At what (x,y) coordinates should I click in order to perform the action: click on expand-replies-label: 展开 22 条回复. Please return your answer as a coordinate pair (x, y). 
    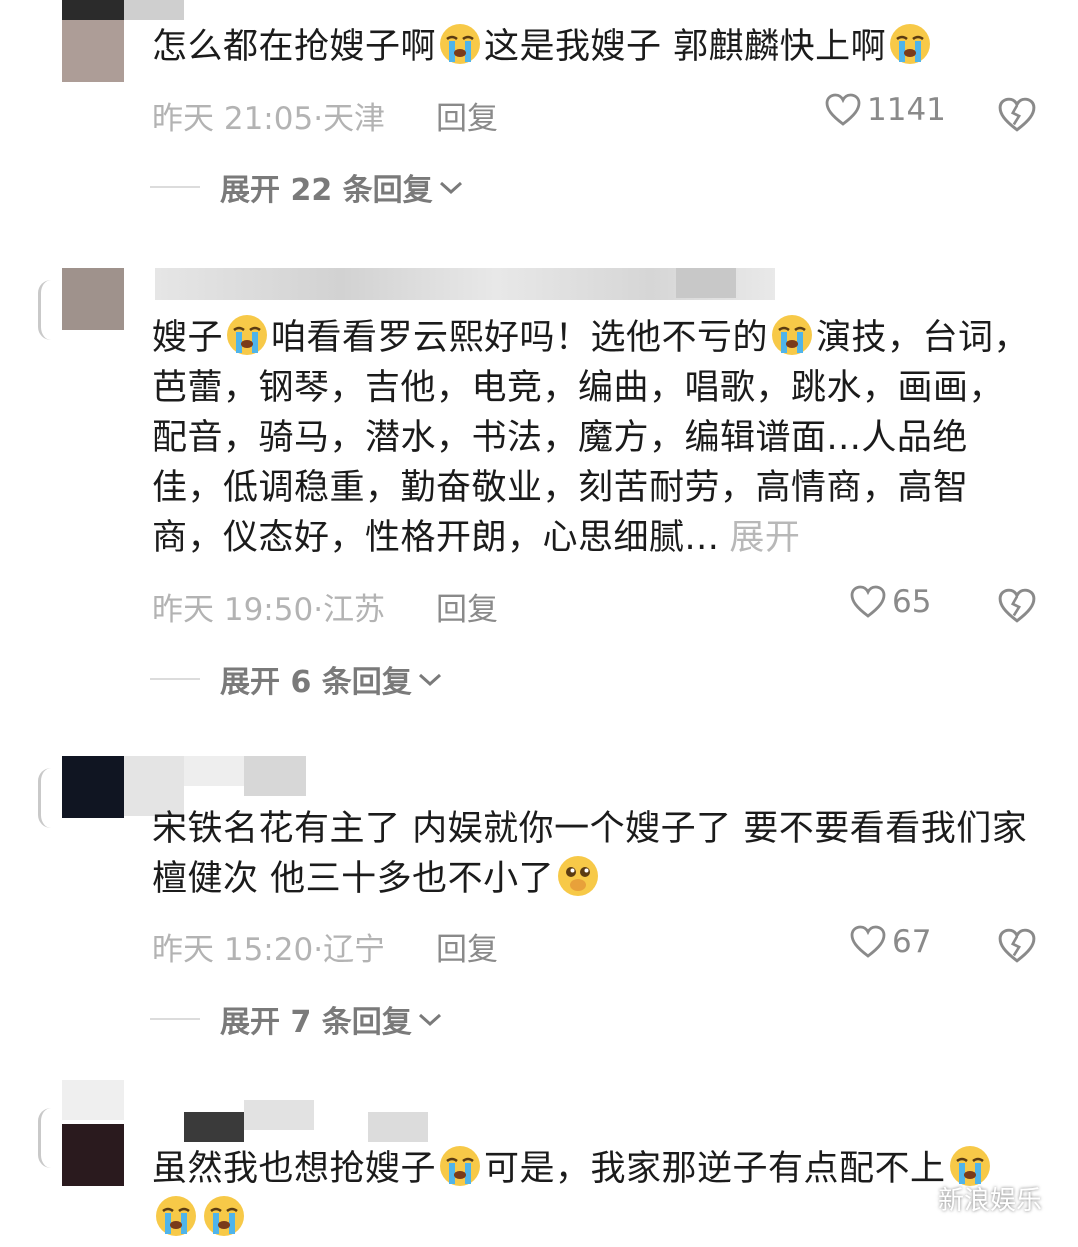
    Looking at the image, I should click on (326, 190).